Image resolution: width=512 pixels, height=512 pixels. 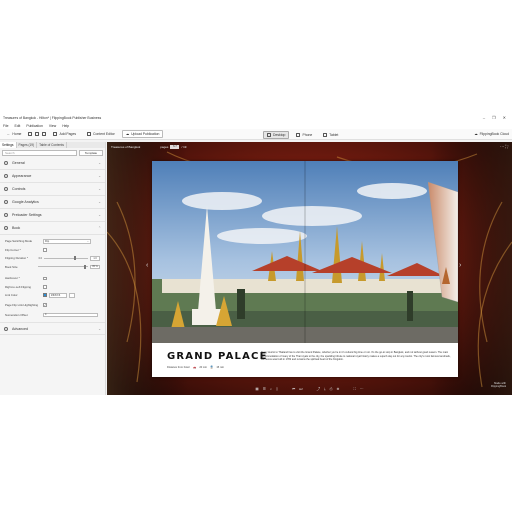 What do you see at coordinates (45, 250) in the screenshot?
I see `flip-corner-checkbox` at bounding box center [45, 250].